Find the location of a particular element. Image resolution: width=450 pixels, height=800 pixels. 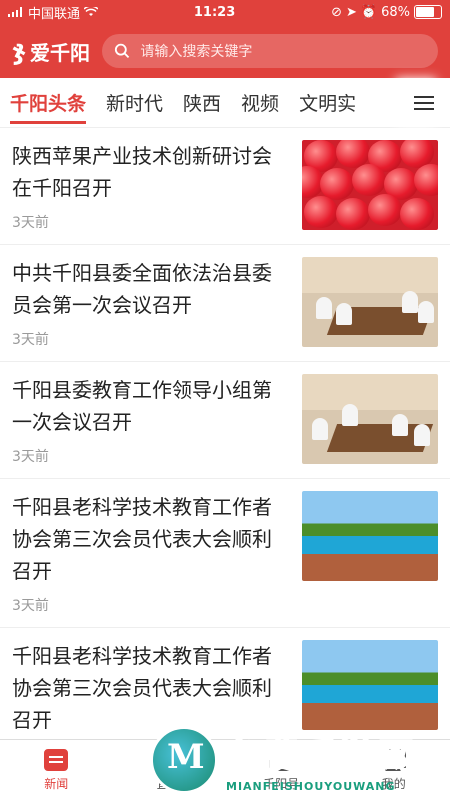

news-icon is located at coordinates (56, 759).